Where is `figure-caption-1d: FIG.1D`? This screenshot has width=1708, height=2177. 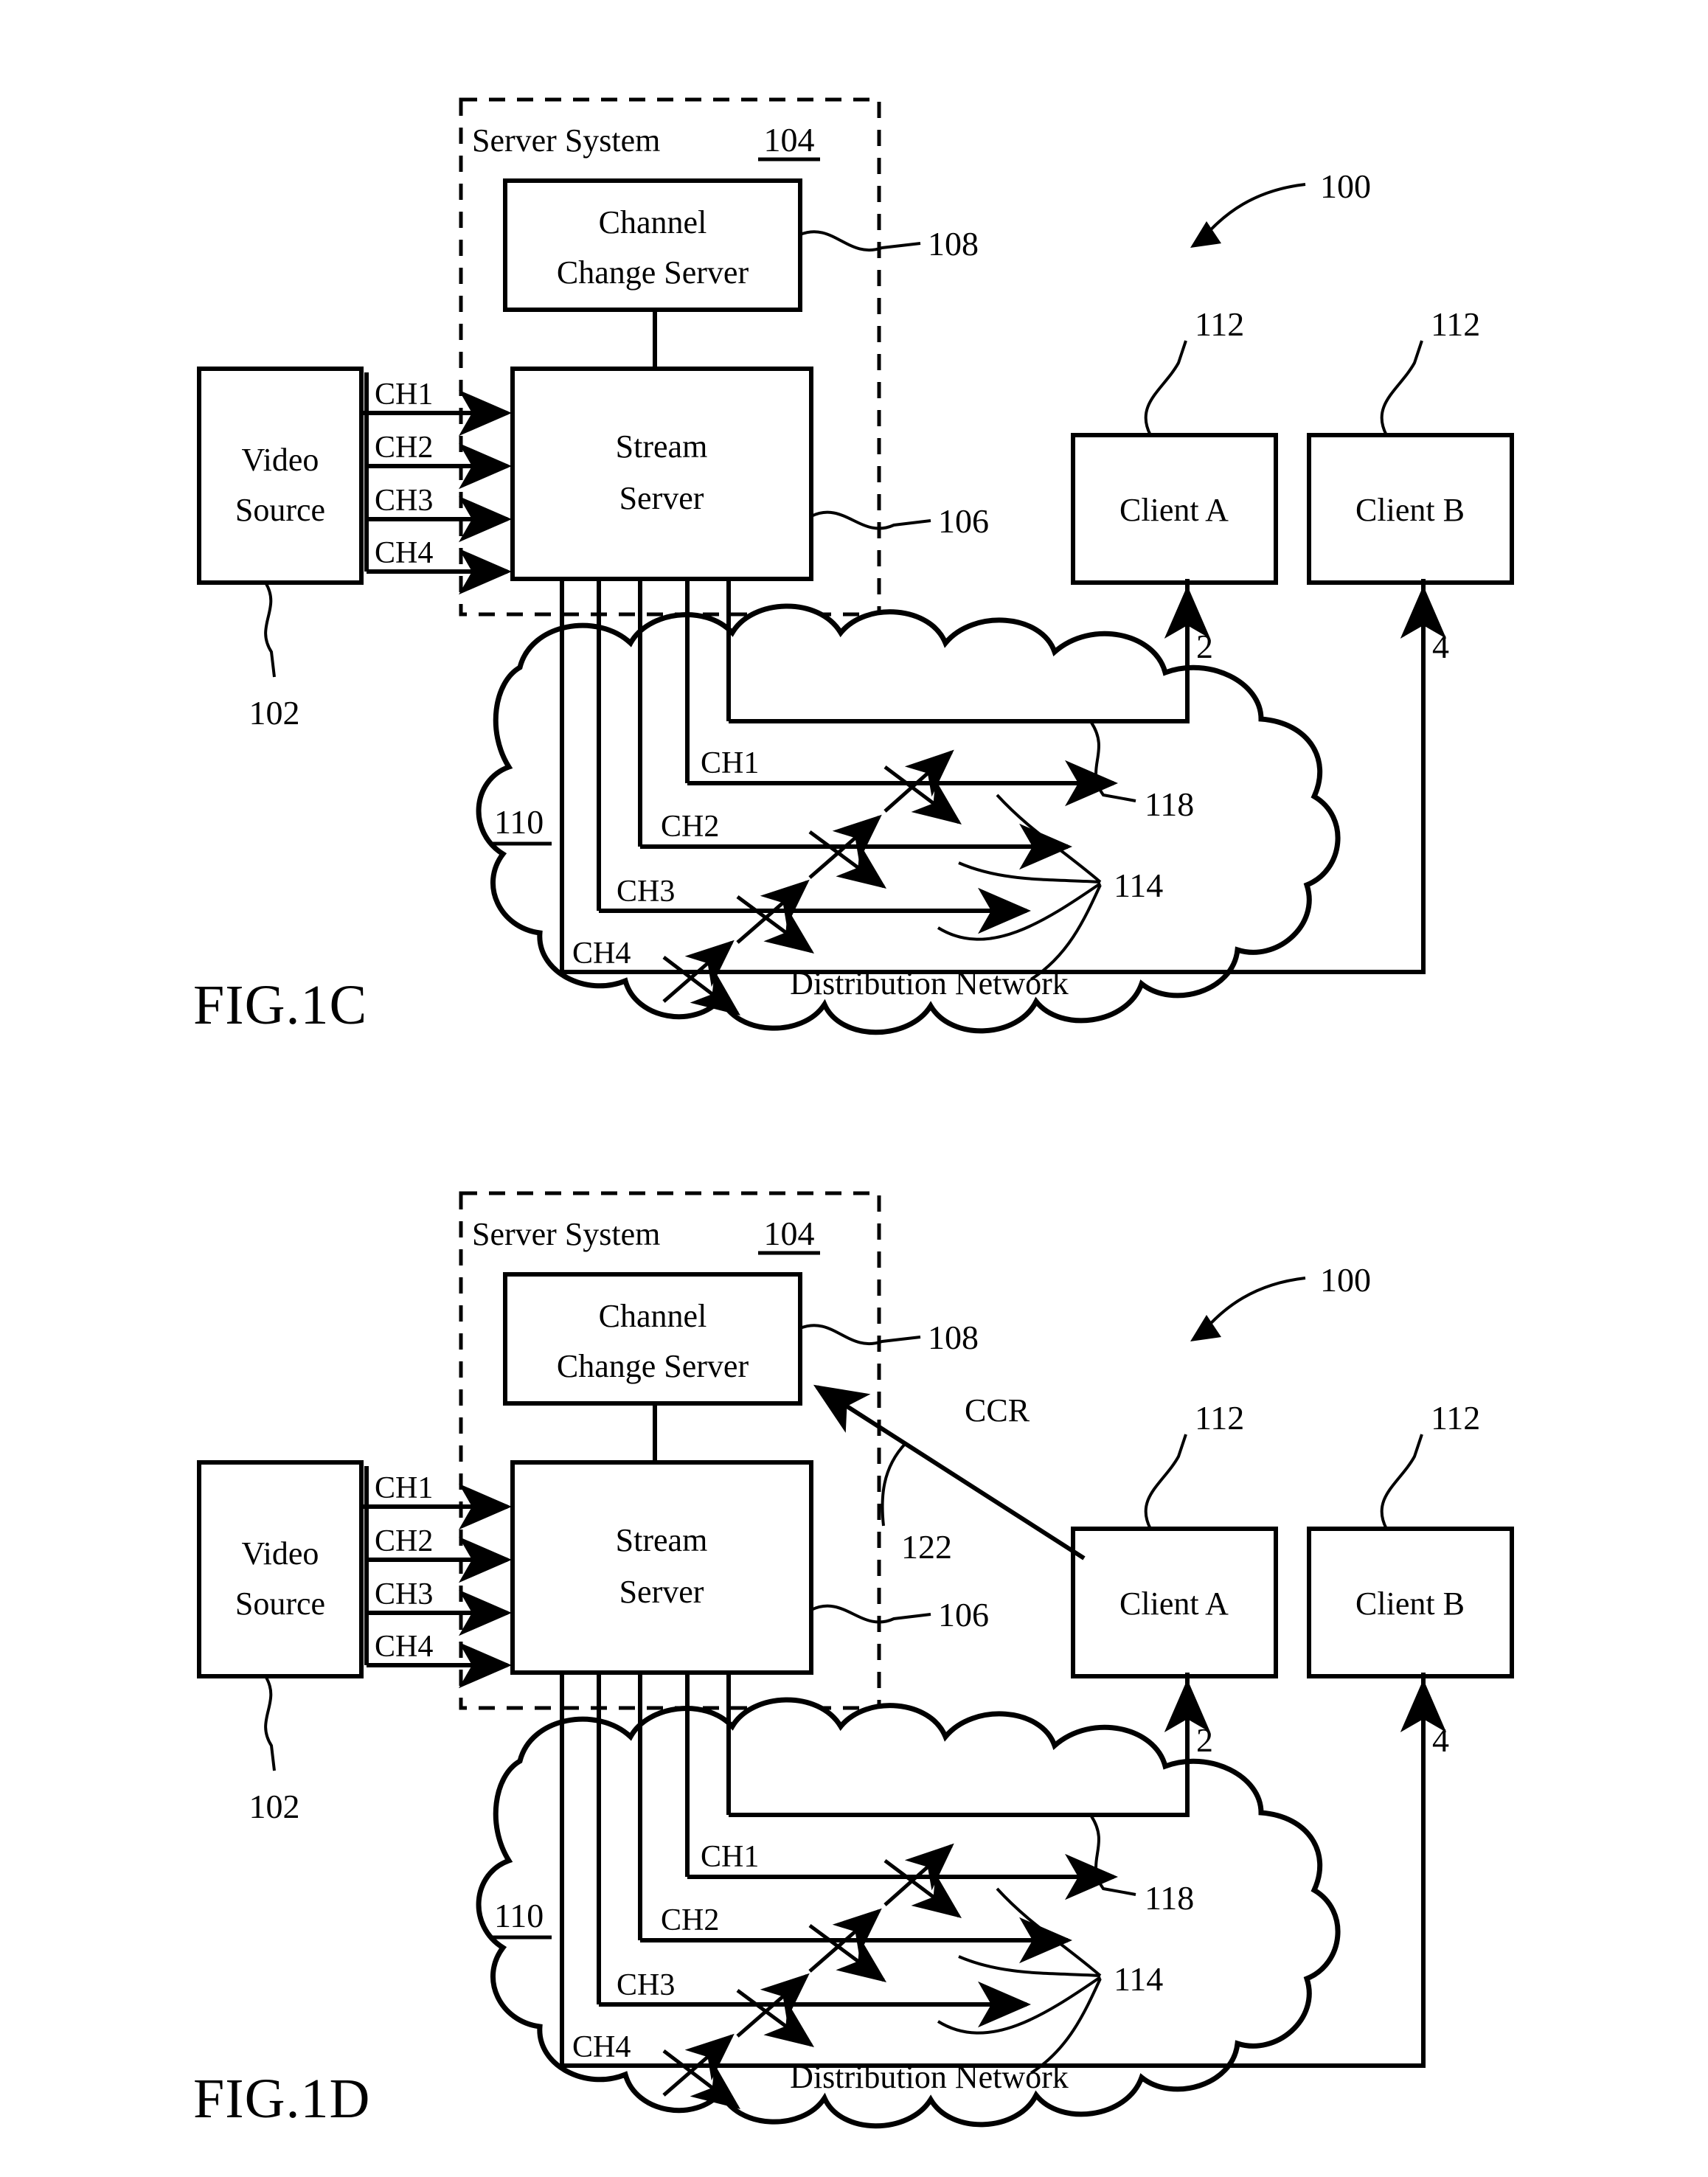 figure-caption-1d: FIG.1D is located at coordinates (281, 2099).